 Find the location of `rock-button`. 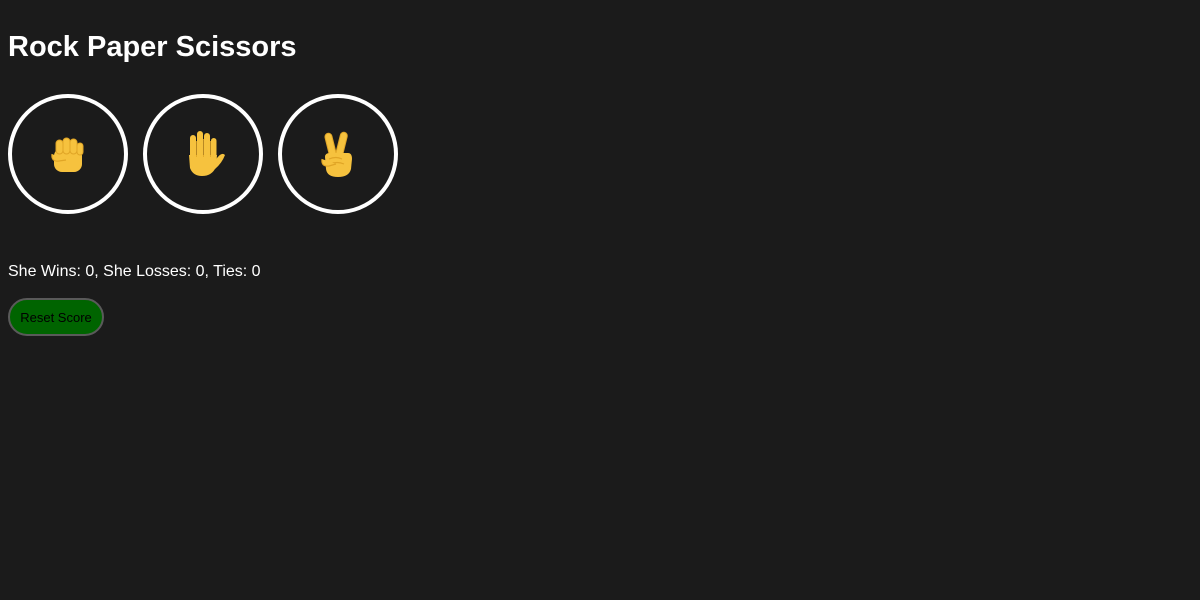

rock-button is located at coordinates (68, 154).